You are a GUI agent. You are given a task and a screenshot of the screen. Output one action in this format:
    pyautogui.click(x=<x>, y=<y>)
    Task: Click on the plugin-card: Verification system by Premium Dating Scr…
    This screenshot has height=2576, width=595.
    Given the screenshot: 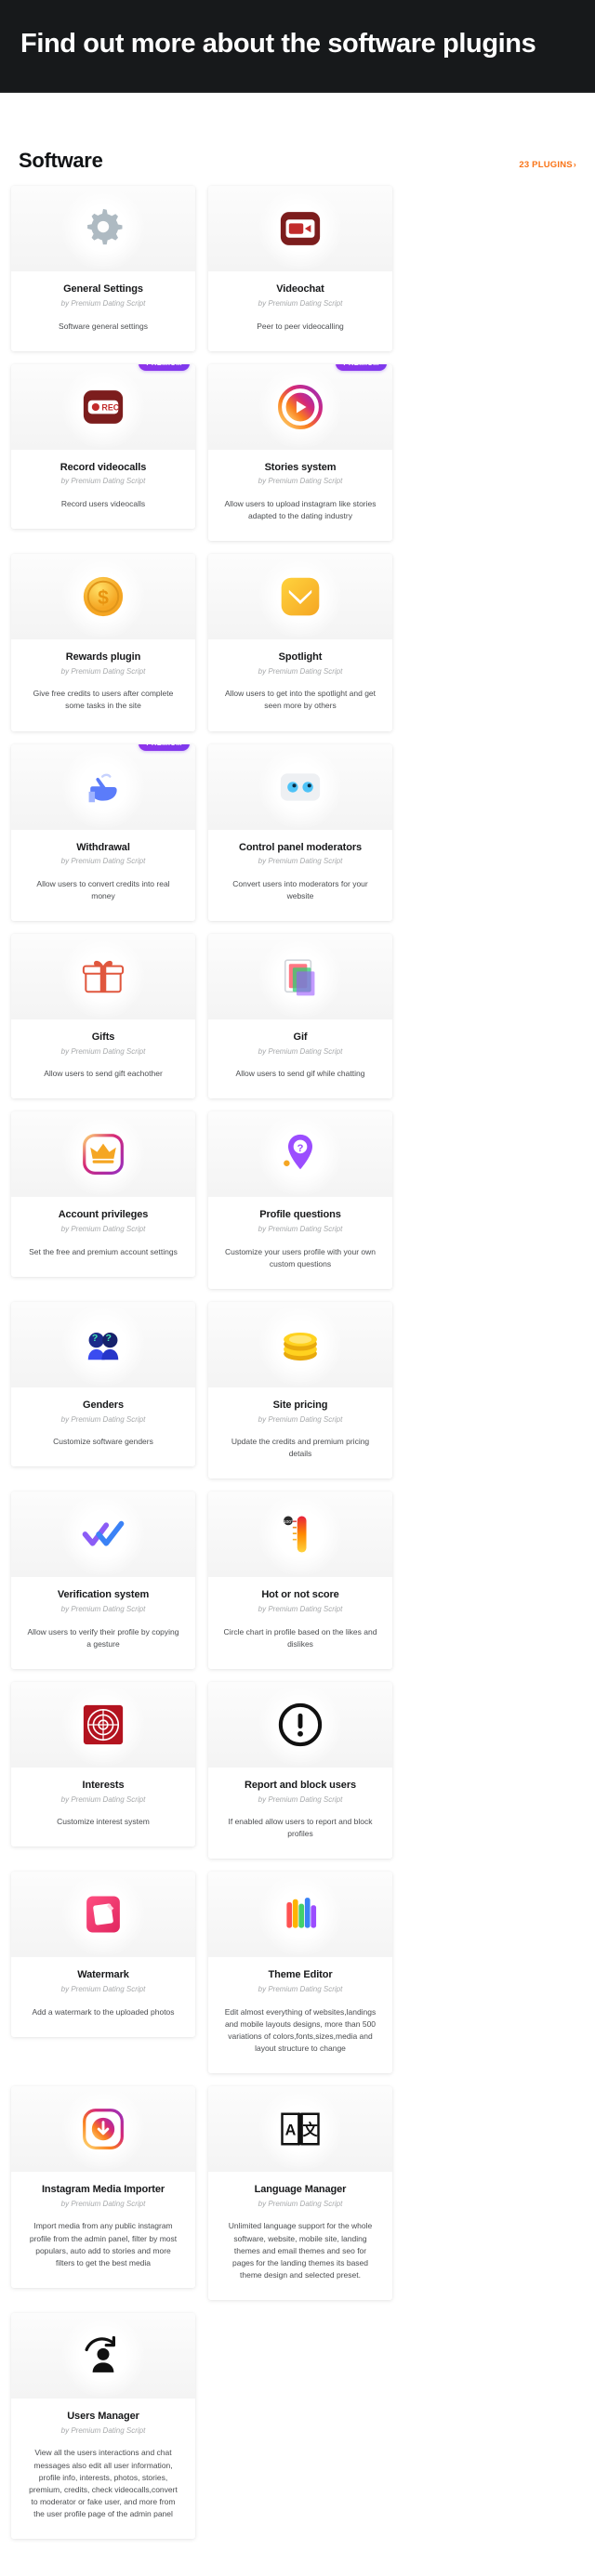 What is the action you would take?
    pyautogui.click(x=103, y=1580)
    